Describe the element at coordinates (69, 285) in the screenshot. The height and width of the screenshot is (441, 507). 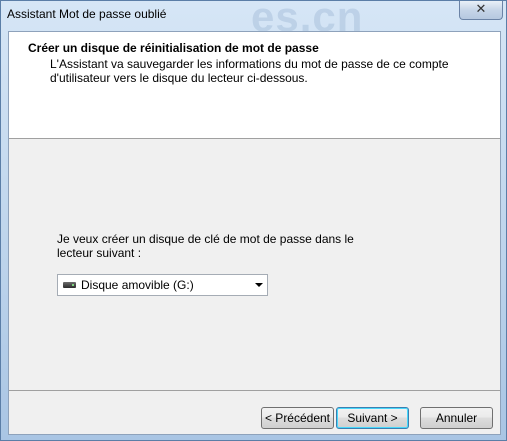
I see `removable-drive-icon` at that location.